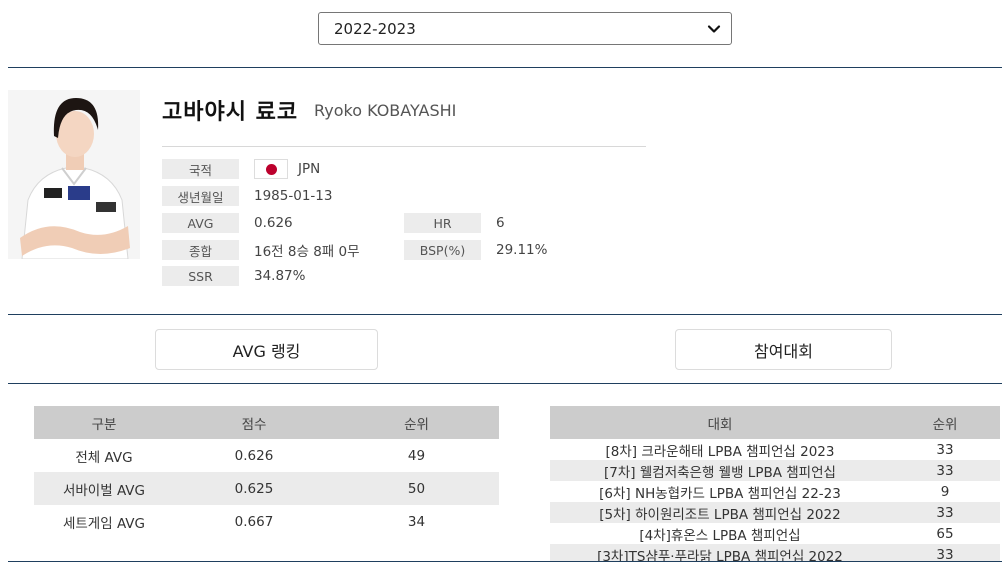  Describe the element at coordinates (273, 223) in the screenshot. I see `avg-value: 0.626` at that location.